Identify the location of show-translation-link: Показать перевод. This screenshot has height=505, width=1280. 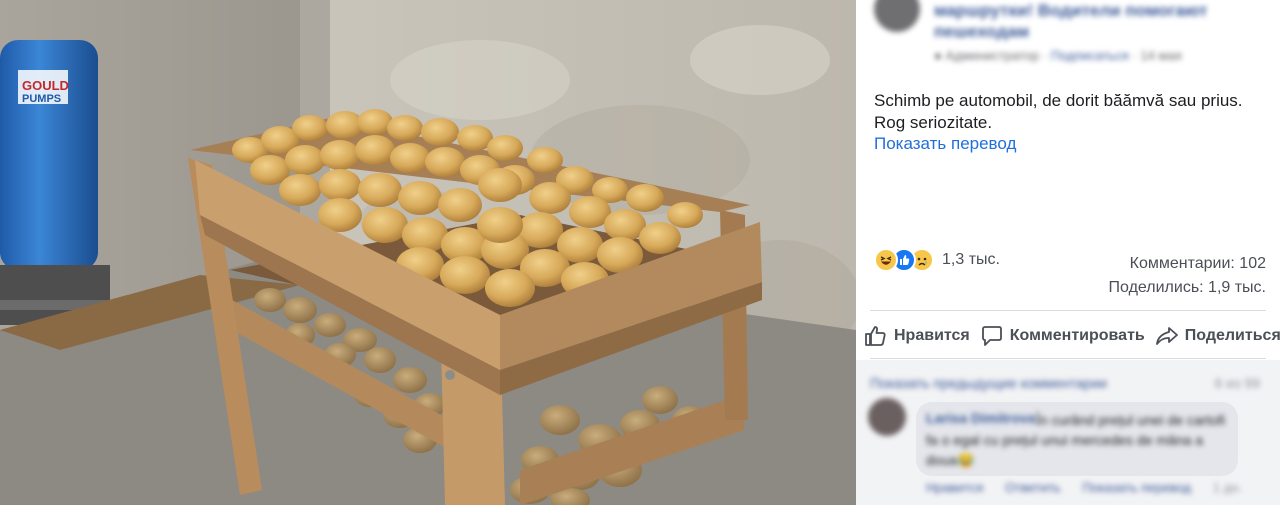
(945, 144).